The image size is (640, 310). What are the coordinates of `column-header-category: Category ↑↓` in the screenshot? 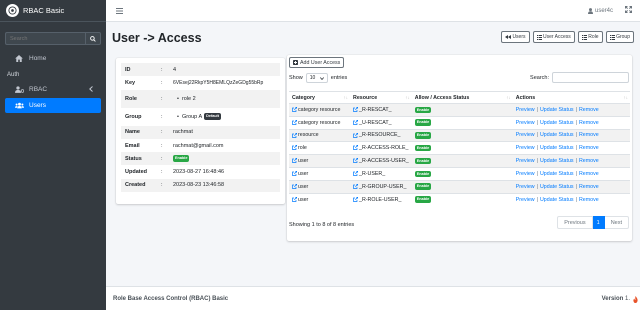 It's located at (319, 97).